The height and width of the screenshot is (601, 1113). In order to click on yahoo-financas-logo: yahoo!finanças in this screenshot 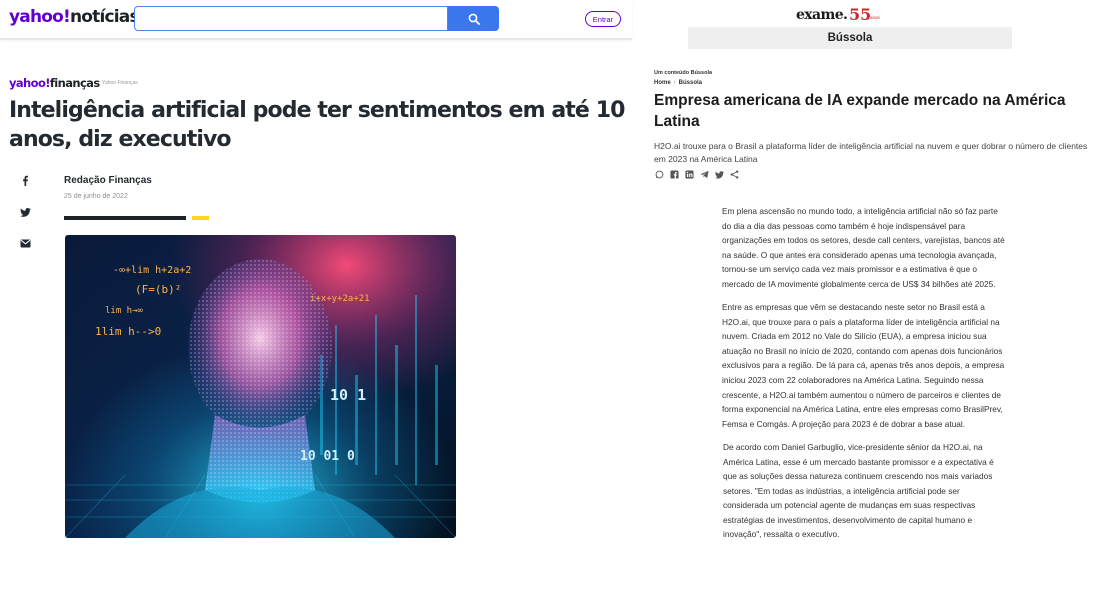, I will do `click(54, 83)`.